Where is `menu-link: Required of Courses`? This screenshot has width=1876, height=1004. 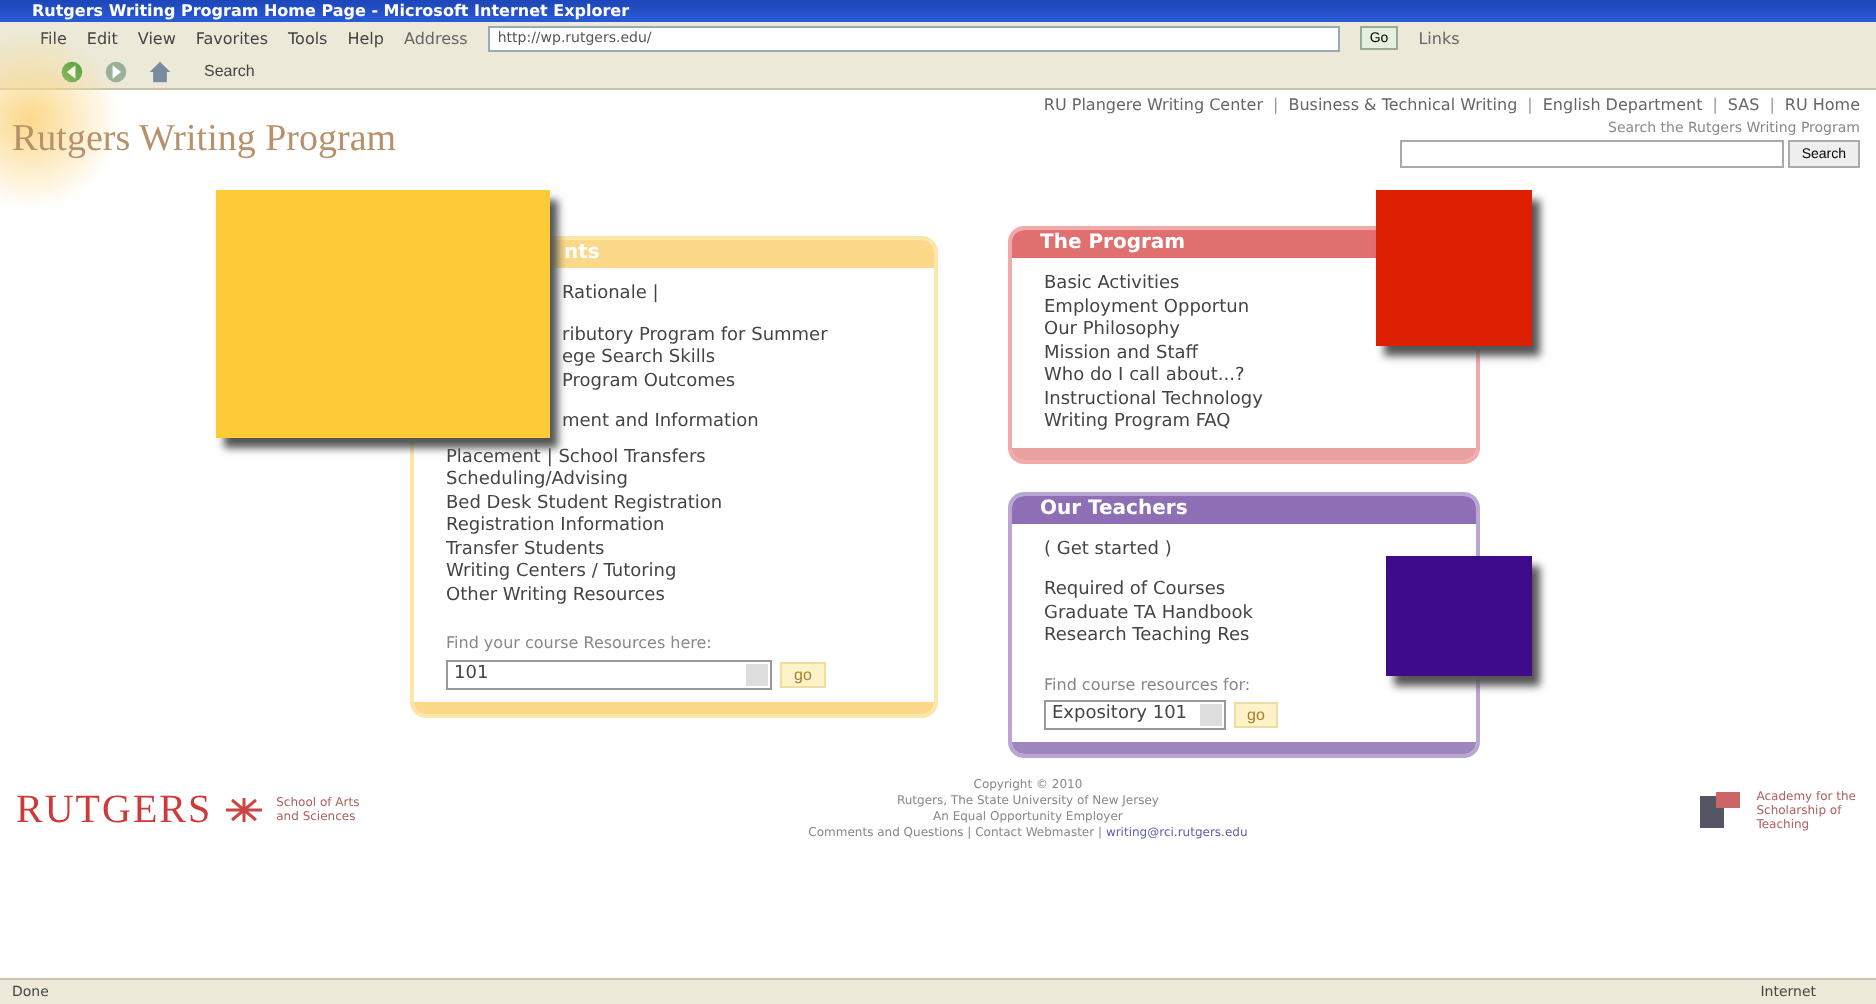 menu-link: Required of Courses is located at coordinates (1135, 591).